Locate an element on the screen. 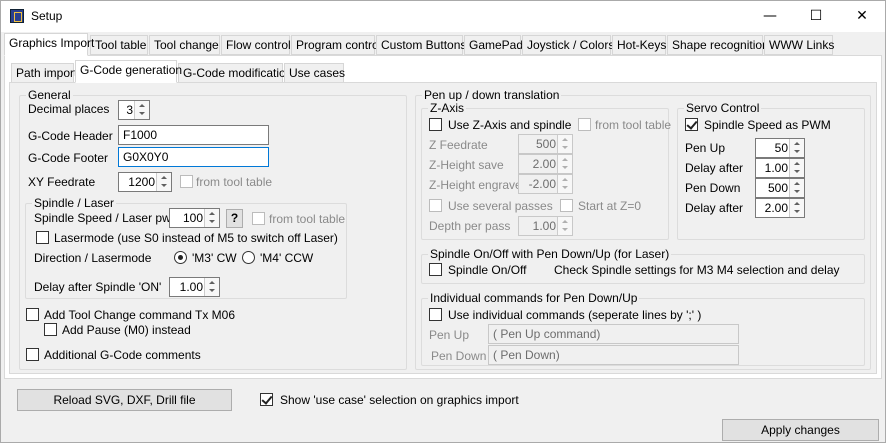 The height and width of the screenshot is (443, 886). gcode-header-input: F1000 is located at coordinates (193, 135).